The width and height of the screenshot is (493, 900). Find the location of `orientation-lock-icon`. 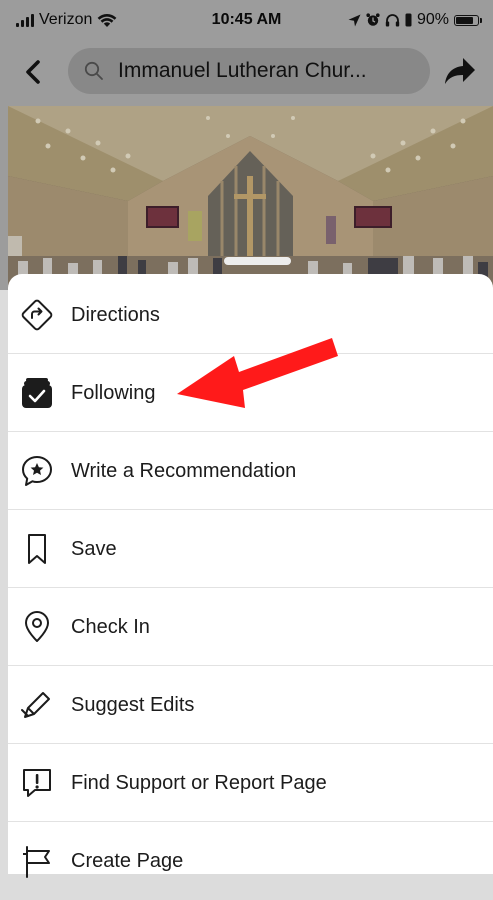

orientation-lock-icon is located at coordinates (408, 20).